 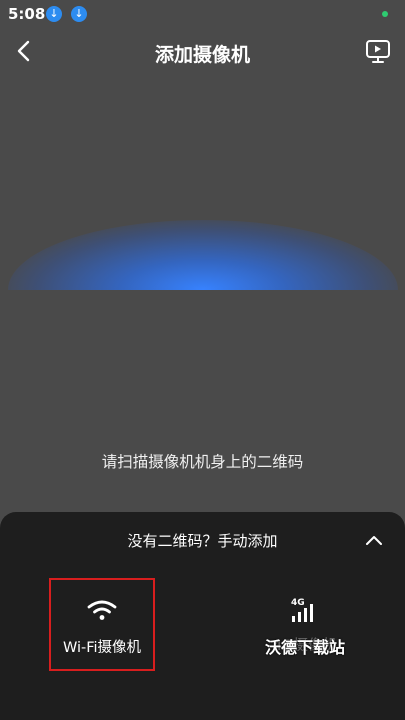 What do you see at coordinates (305, 624) in the screenshot?
I see `4g-camera-option: 4G 4G摄像机 沃德下载站` at bounding box center [305, 624].